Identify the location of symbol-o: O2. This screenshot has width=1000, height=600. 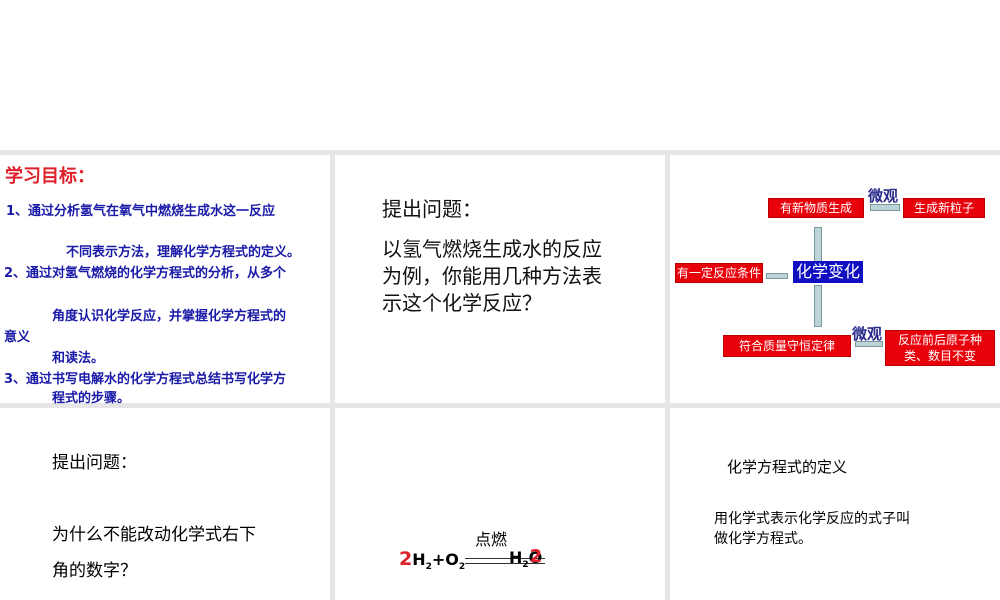
(536, 556).